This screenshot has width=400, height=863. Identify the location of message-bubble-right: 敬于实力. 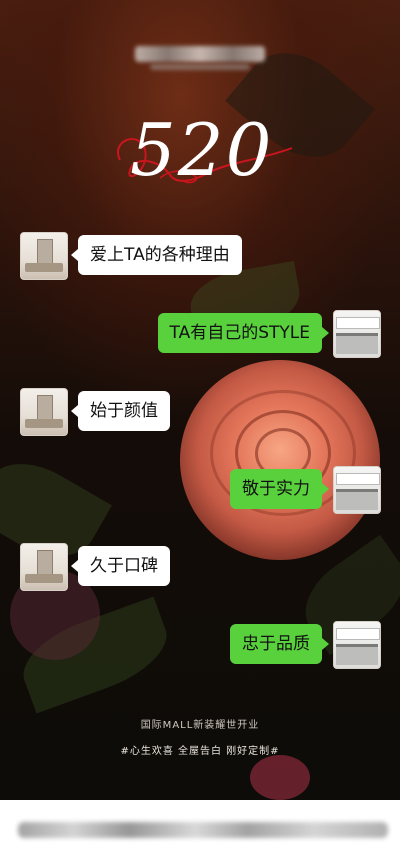
(279, 489).